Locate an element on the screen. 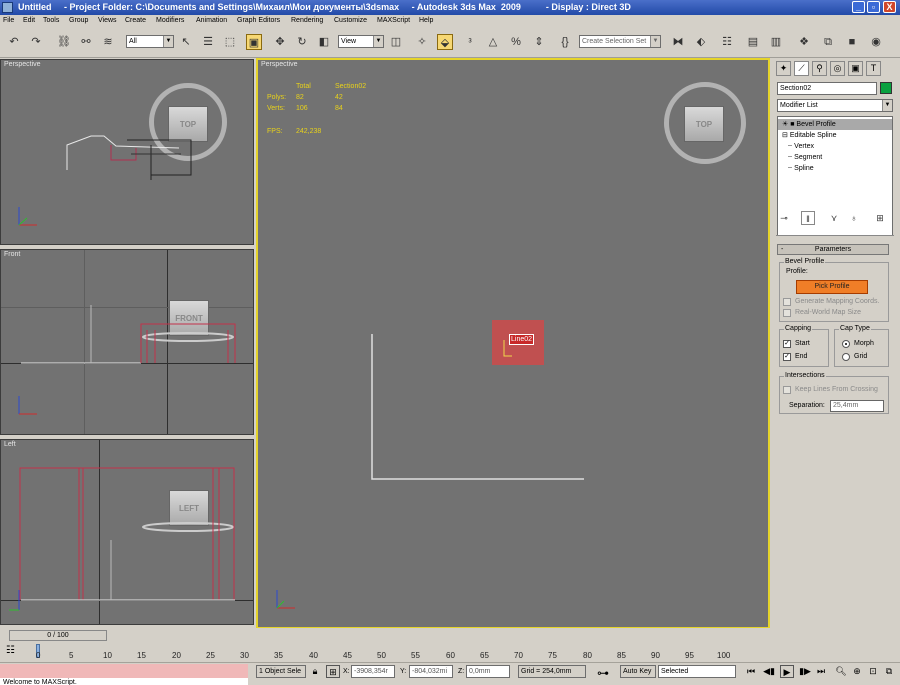  utilities-tab-icon: T is located at coordinates (873, 68).